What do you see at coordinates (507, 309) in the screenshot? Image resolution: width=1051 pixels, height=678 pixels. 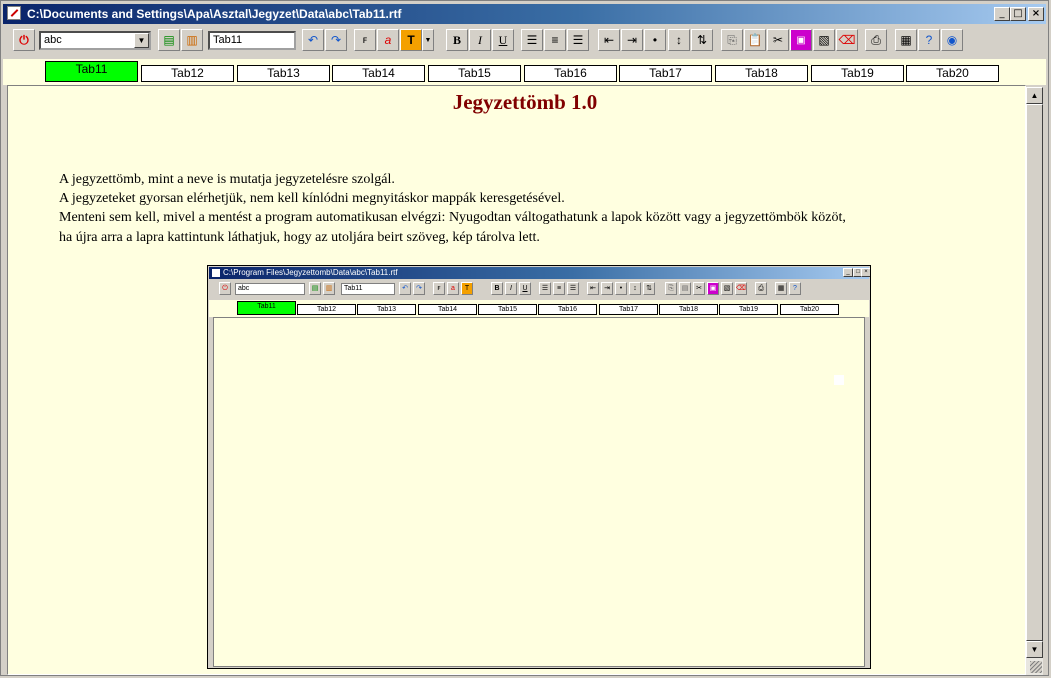 I see `embedded-tab-15: Tab15` at bounding box center [507, 309].